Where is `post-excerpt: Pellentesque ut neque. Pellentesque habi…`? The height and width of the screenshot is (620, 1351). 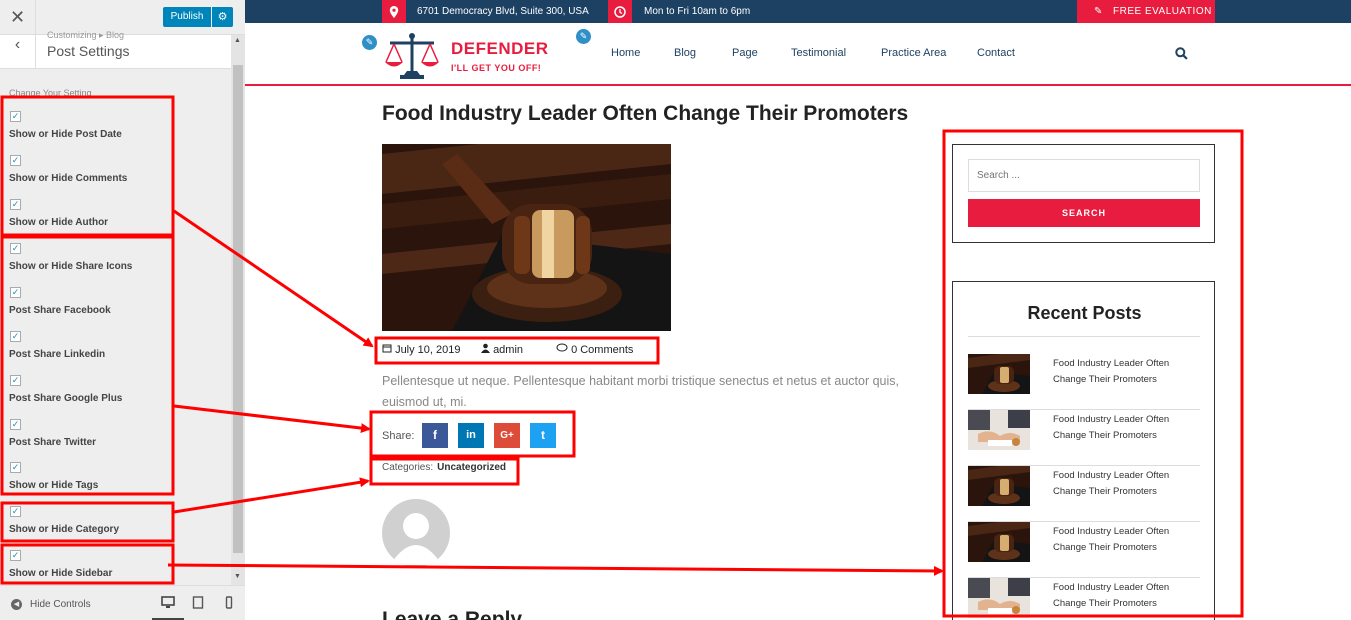
post-excerpt: Pellentesque ut neque. Pellentesque habi… is located at coordinates (640, 391).